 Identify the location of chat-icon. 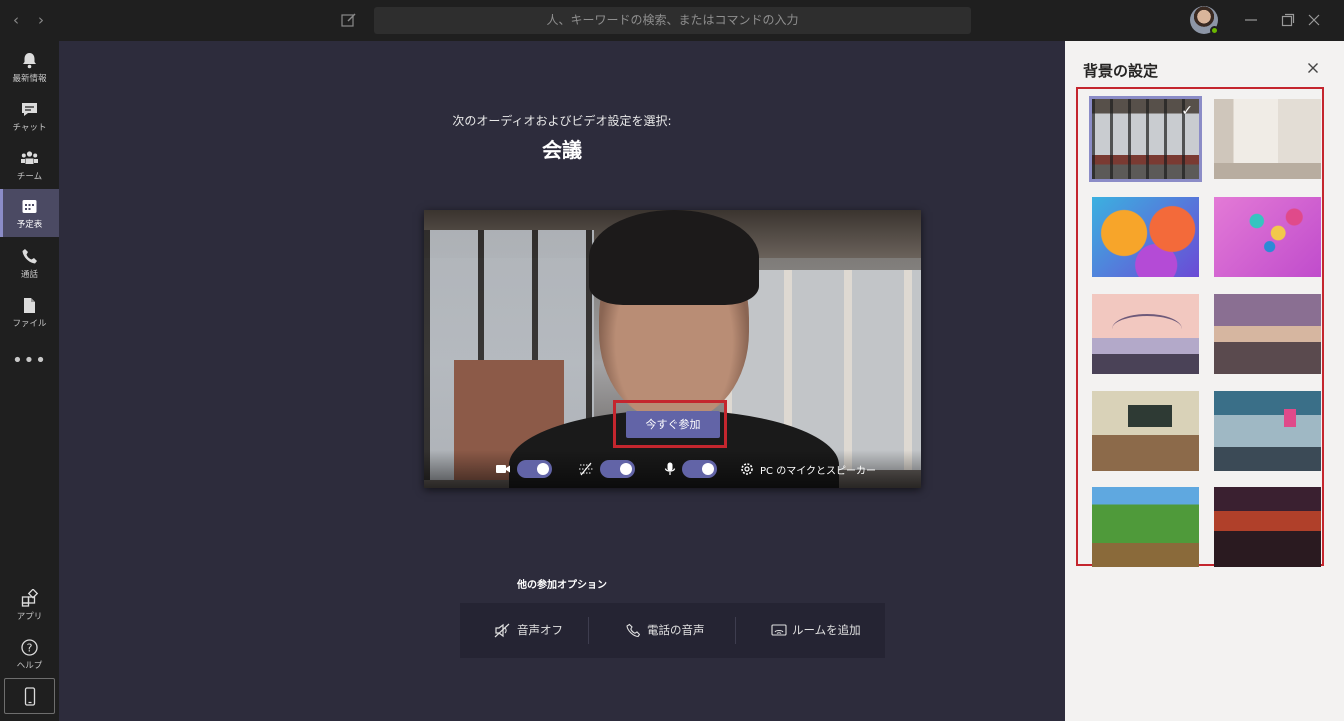
(29, 109).